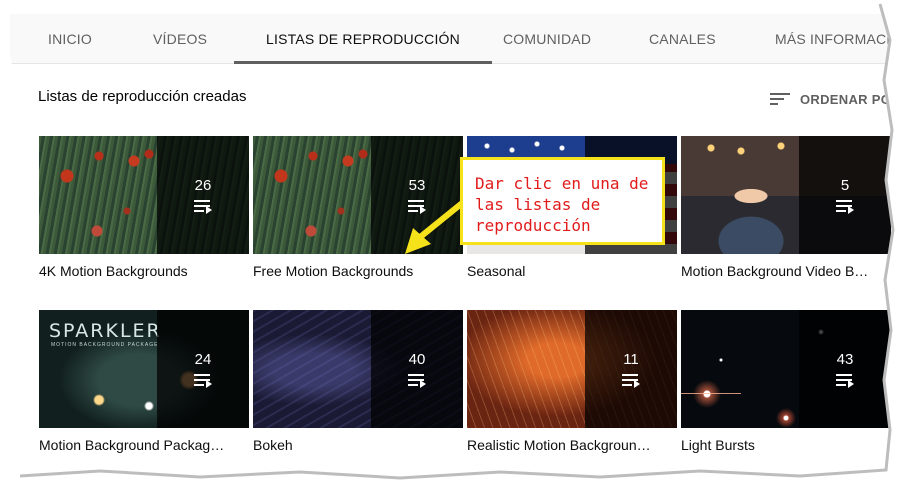 The width and height of the screenshot is (915, 489). What do you see at coordinates (631, 369) in the screenshot?
I see `playlist-count-overlay: 11` at bounding box center [631, 369].